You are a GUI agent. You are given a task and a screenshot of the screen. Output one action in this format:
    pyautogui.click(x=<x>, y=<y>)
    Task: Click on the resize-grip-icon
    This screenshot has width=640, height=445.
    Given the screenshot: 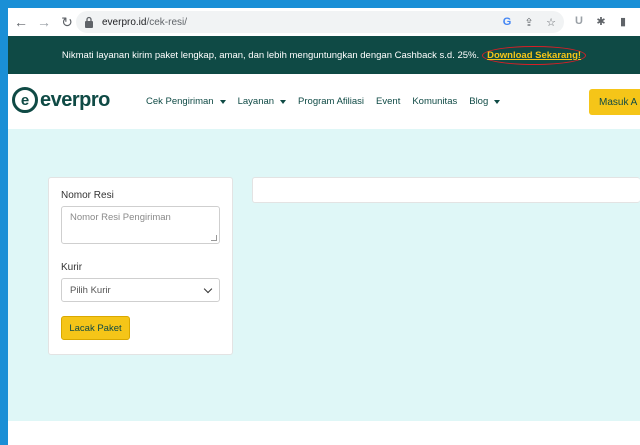 What is the action you would take?
    pyautogui.click(x=214, y=238)
    